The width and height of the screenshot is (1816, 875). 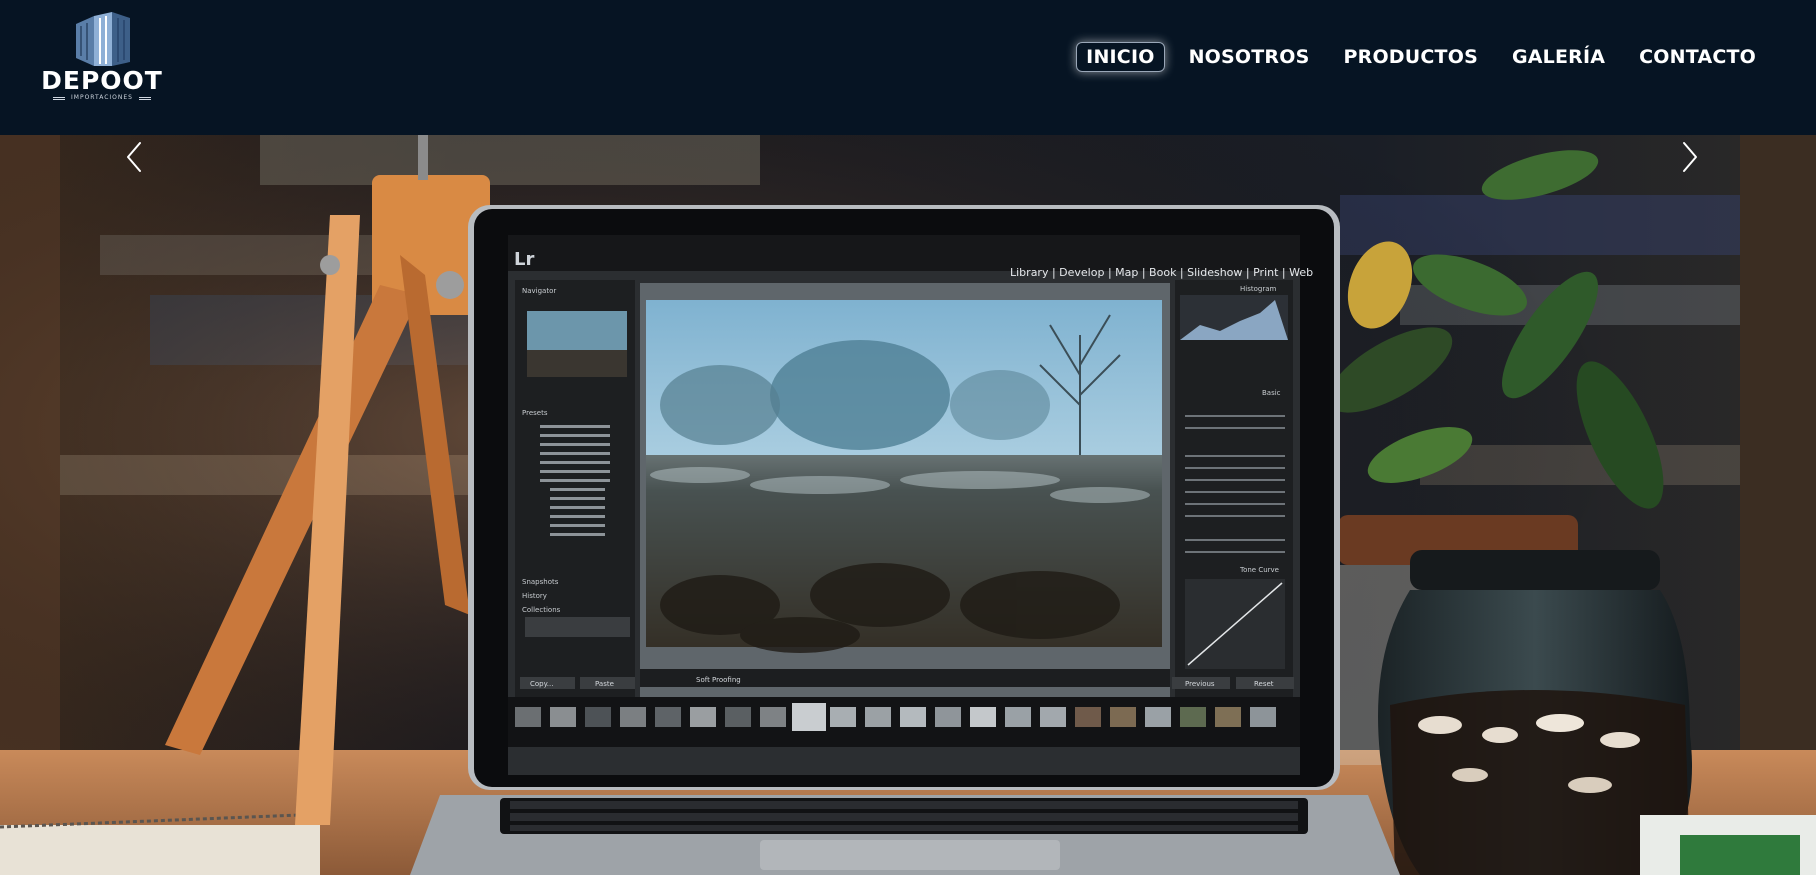 What do you see at coordinates (1120, 57) in the screenshot?
I see `nav-item-inicio: INICIO` at bounding box center [1120, 57].